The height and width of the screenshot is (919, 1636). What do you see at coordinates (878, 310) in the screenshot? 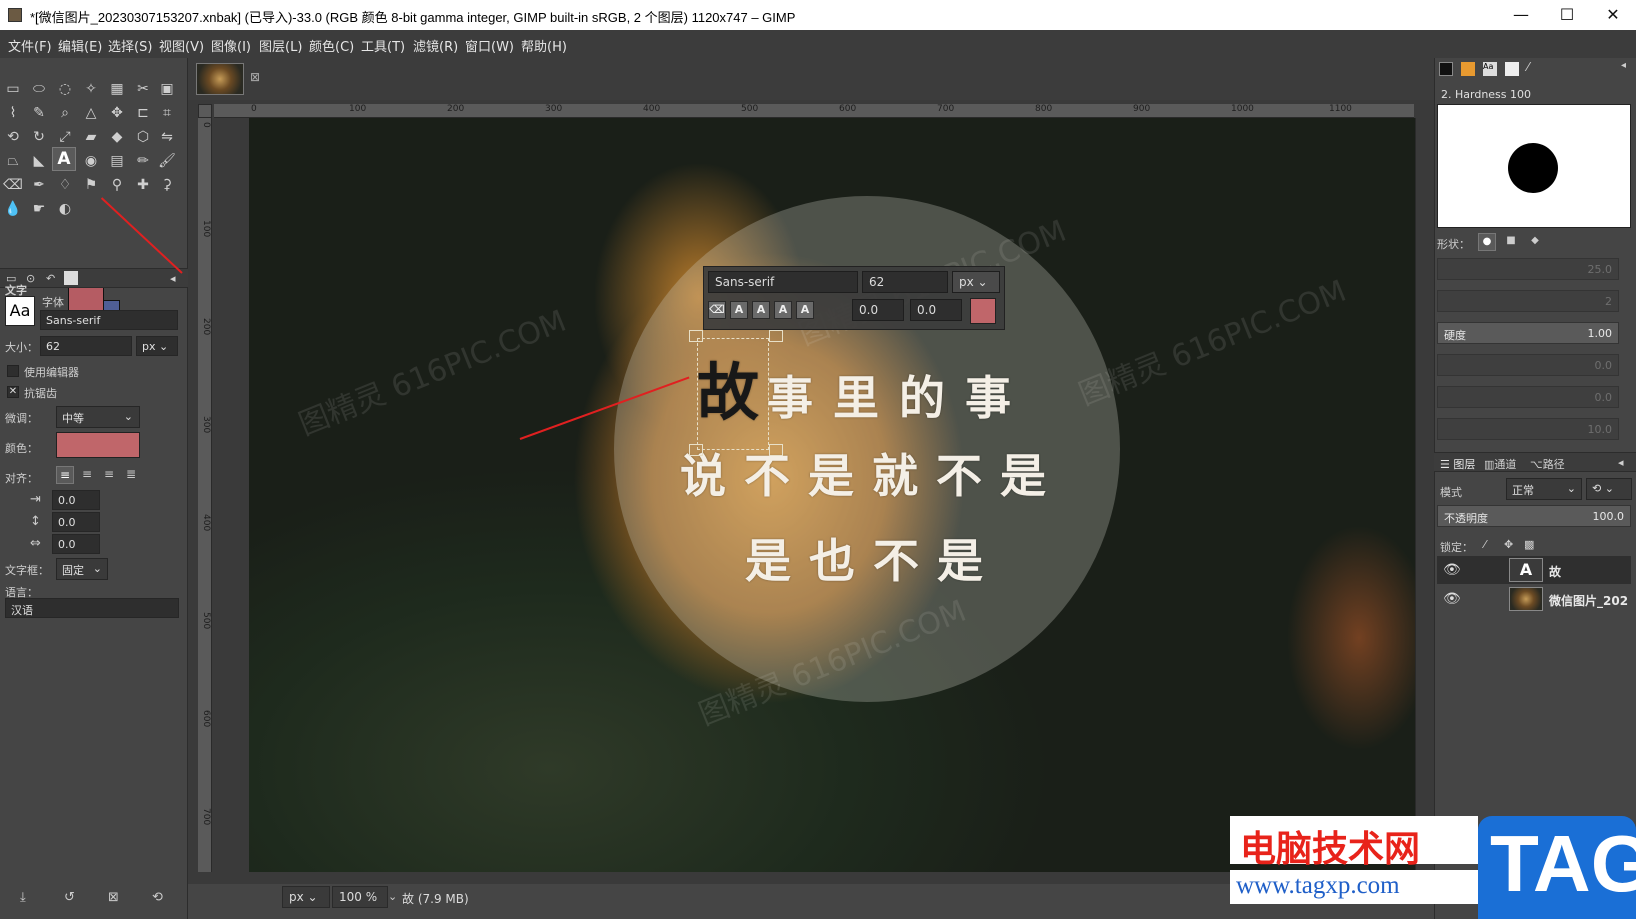
I see `overlay-baseline-input: 0.0` at bounding box center [878, 310].